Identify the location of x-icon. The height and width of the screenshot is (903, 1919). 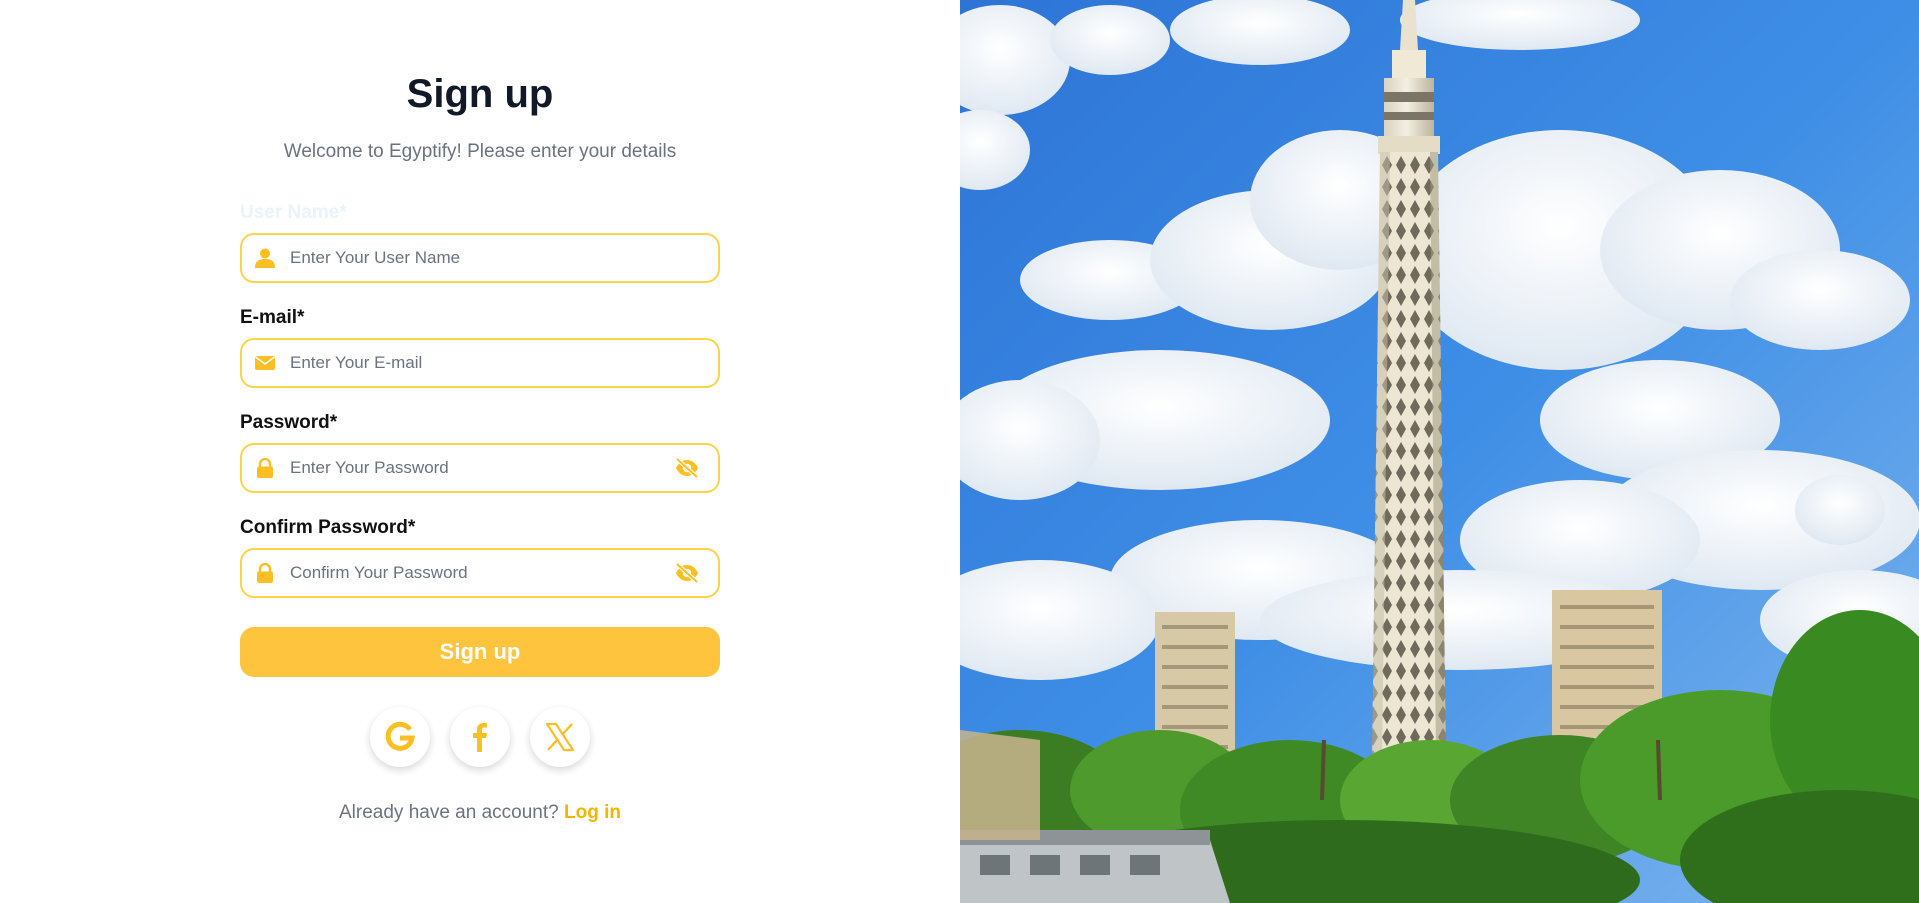
(560, 737).